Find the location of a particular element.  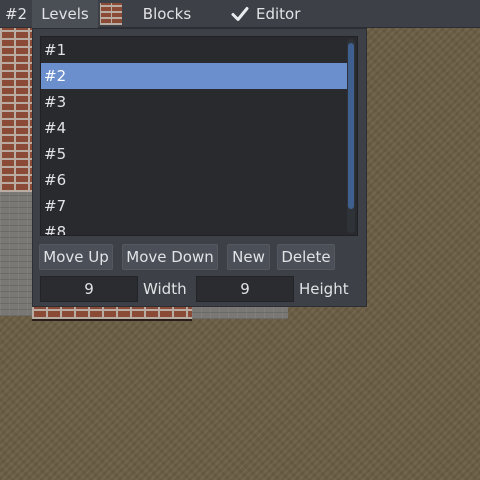

brick-wall-left is located at coordinates (16, 110).